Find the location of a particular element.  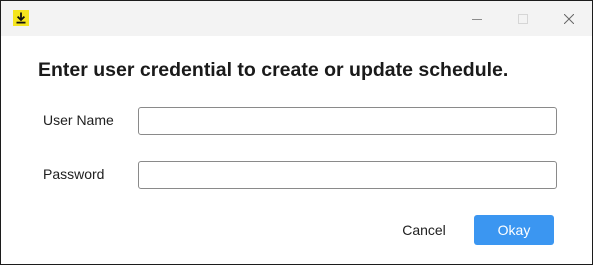

password-label: Password is located at coordinates (74, 174).